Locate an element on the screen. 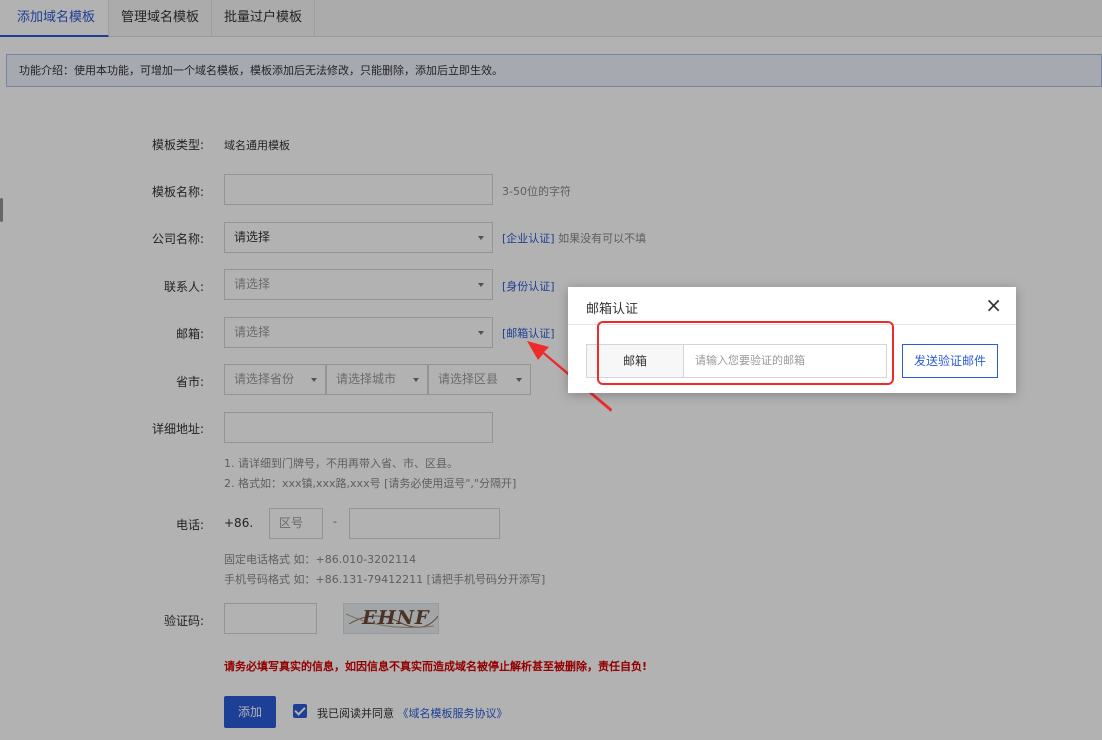  dialog-title: 邮箱认证 is located at coordinates (612, 309).